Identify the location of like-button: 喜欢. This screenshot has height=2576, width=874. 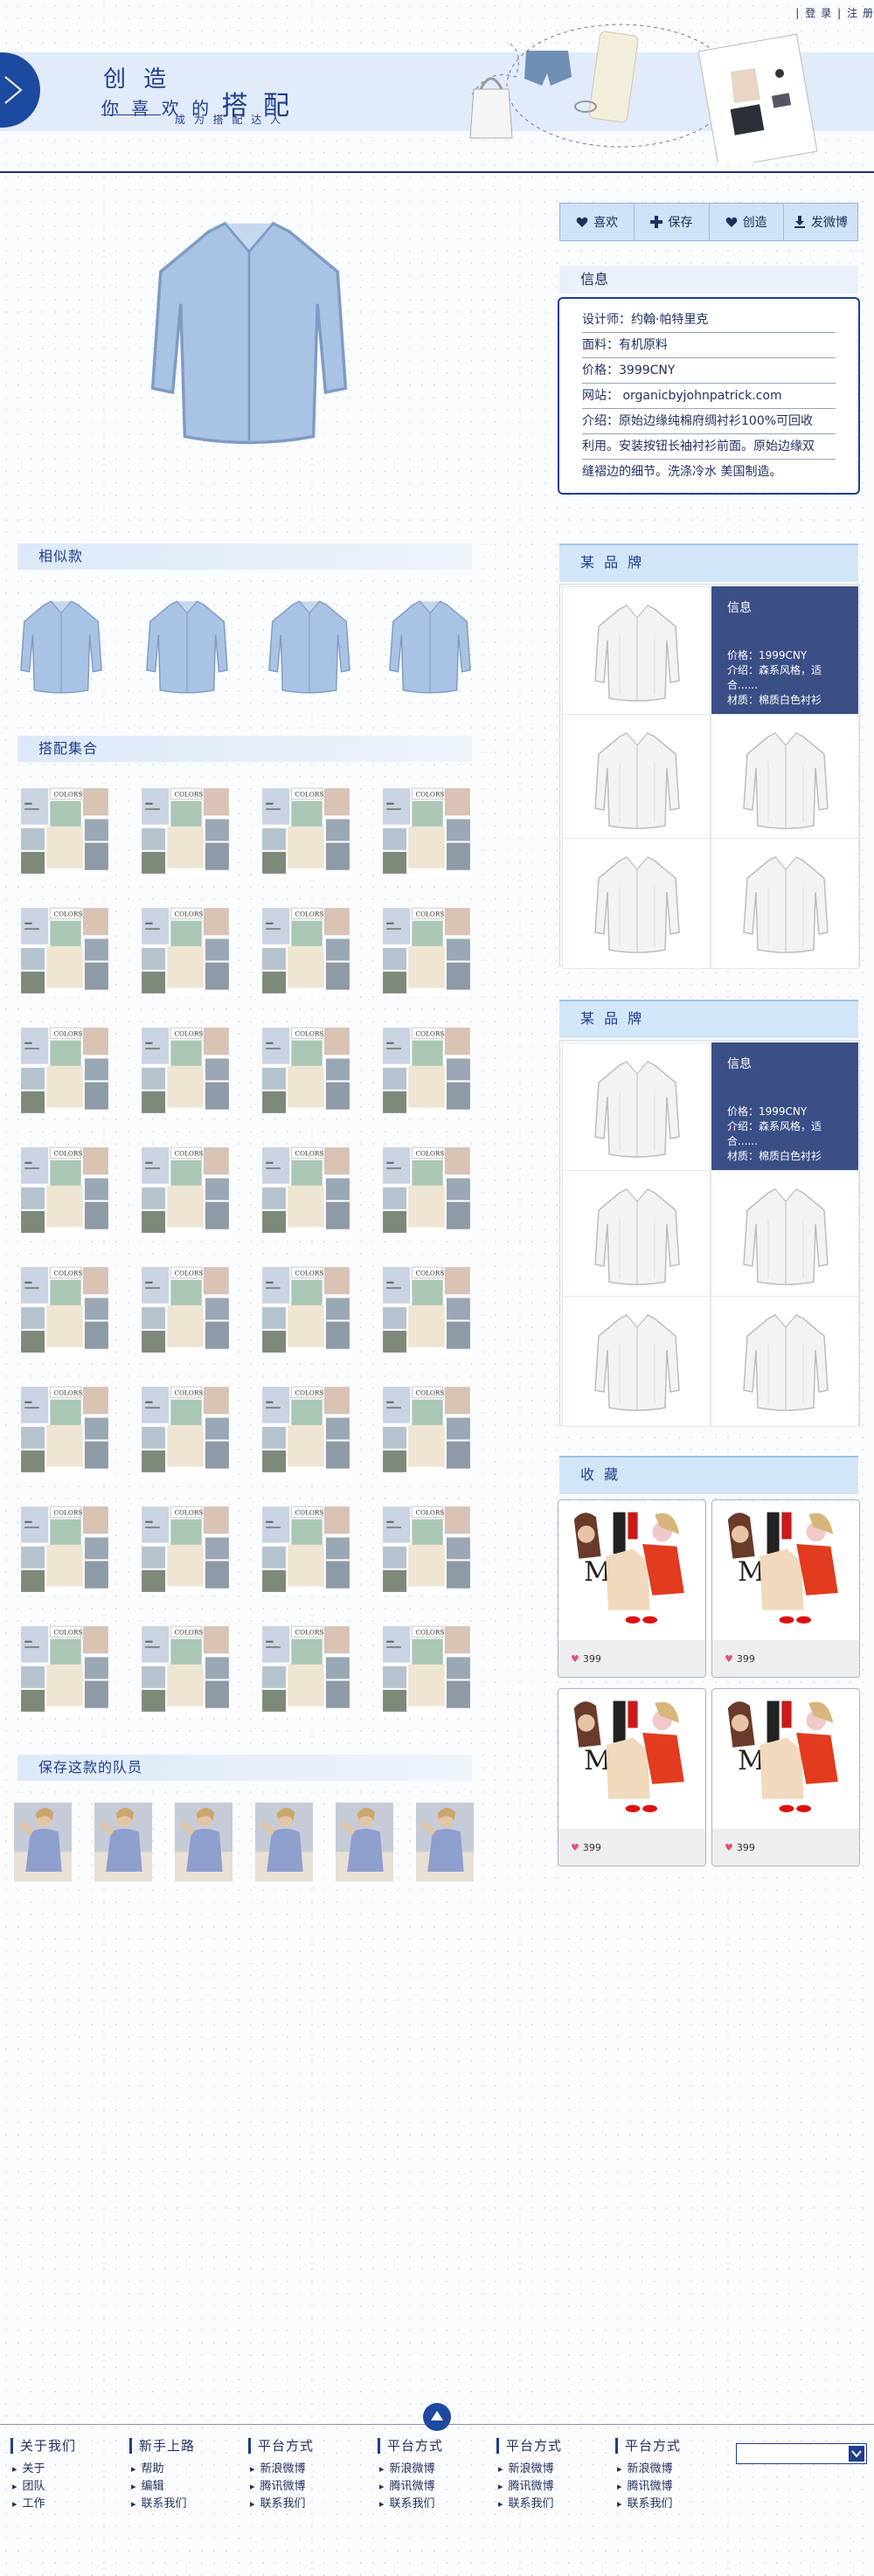
(597, 222).